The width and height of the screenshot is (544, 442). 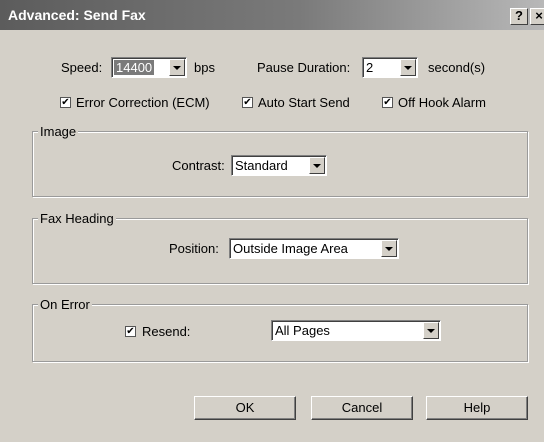 What do you see at coordinates (143, 102) in the screenshot?
I see `ecm-label: Error Correction (ECM)` at bounding box center [143, 102].